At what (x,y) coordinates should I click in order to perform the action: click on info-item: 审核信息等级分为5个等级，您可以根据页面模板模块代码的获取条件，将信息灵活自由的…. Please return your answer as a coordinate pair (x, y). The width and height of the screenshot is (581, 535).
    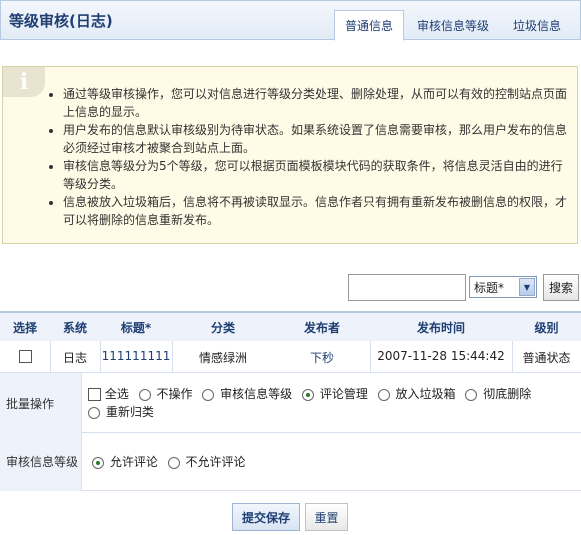
    Looking at the image, I should click on (316, 175).